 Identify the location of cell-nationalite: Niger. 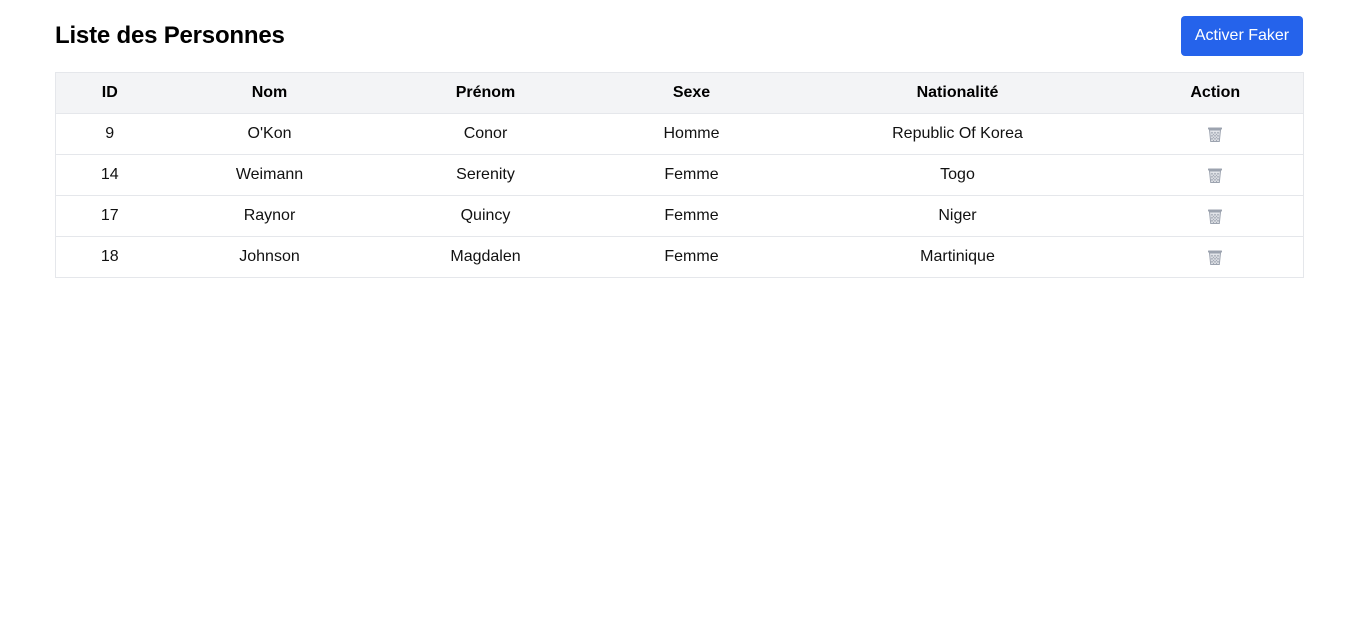
(957, 216).